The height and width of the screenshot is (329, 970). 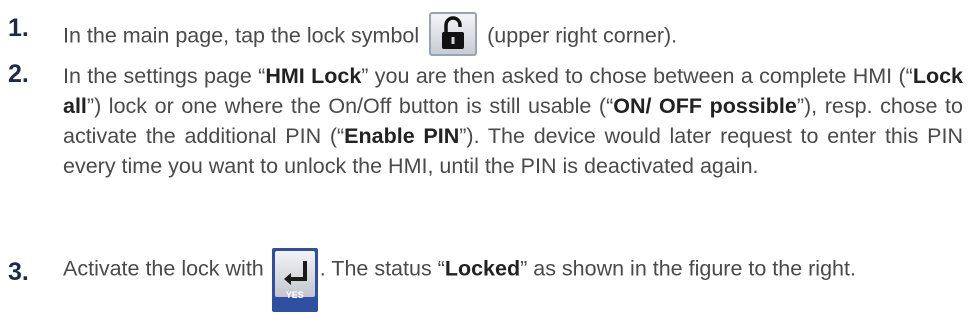 What do you see at coordinates (18, 74) in the screenshot?
I see `step-number: 2.` at bounding box center [18, 74].